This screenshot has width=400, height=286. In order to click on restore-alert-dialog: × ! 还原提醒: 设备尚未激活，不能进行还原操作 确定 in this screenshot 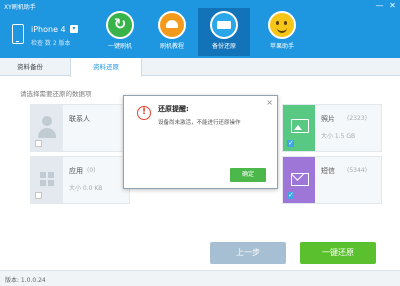, I will do `click(200, 142)`.